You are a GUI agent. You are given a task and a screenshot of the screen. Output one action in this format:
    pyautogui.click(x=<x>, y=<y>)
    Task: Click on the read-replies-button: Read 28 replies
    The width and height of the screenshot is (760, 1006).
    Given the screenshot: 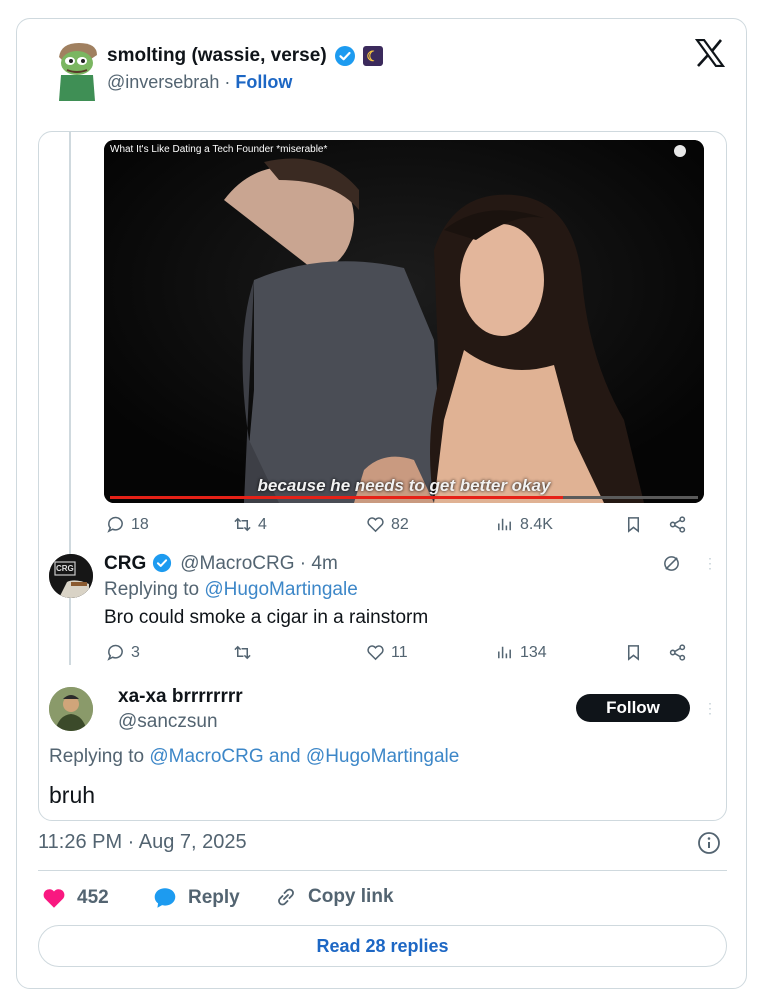 What is the action you would take?
    pyautogui.click(x=382, y=946)
    